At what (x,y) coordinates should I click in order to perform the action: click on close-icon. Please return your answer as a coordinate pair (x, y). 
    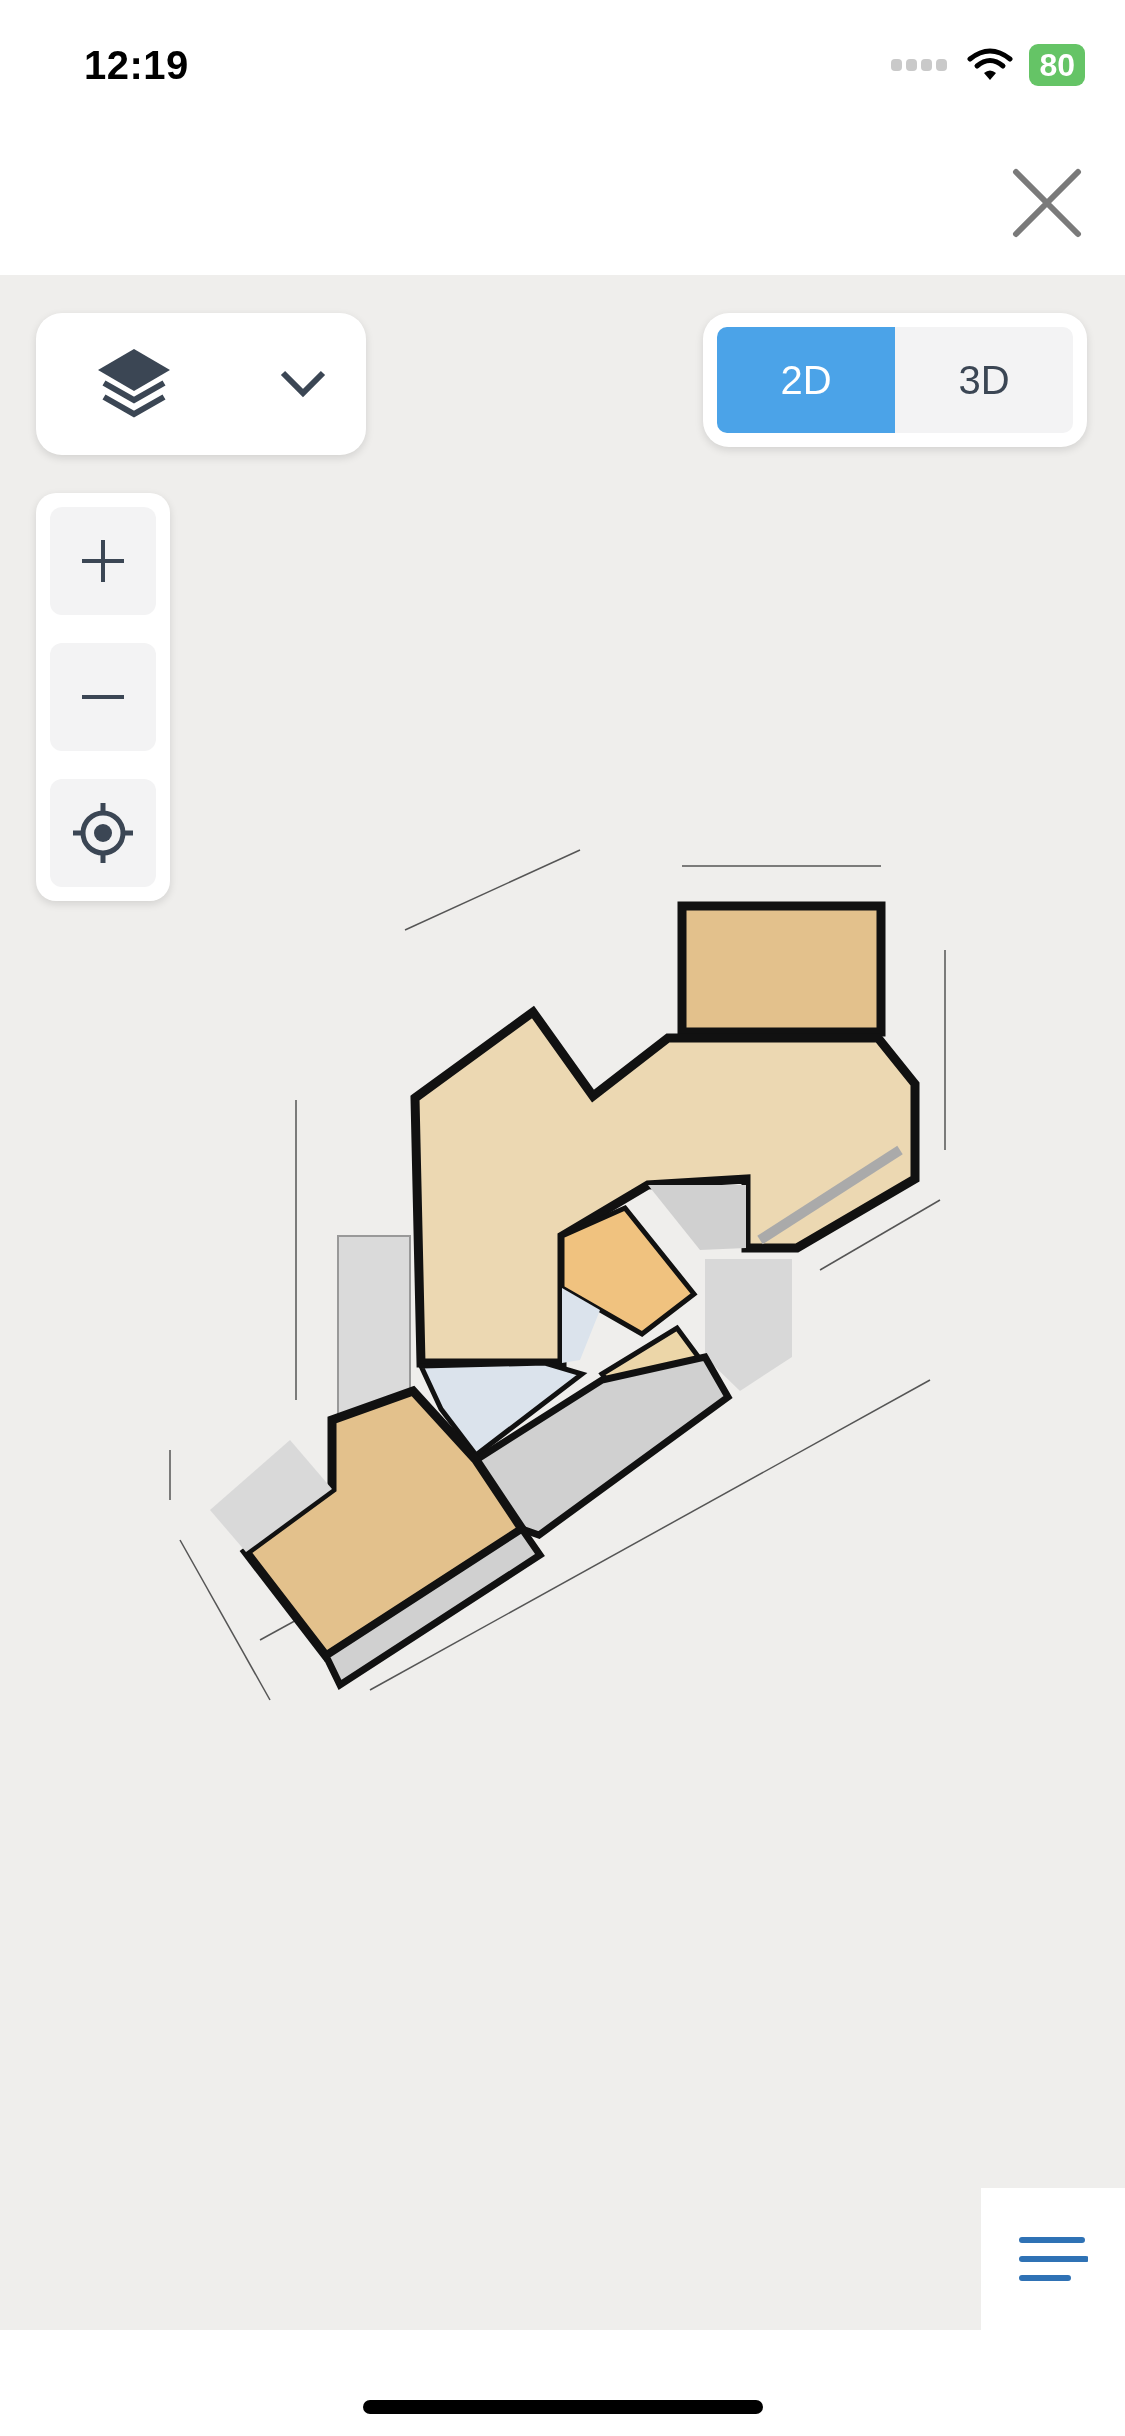
    Looking at the image, I should click on (1047, 202).